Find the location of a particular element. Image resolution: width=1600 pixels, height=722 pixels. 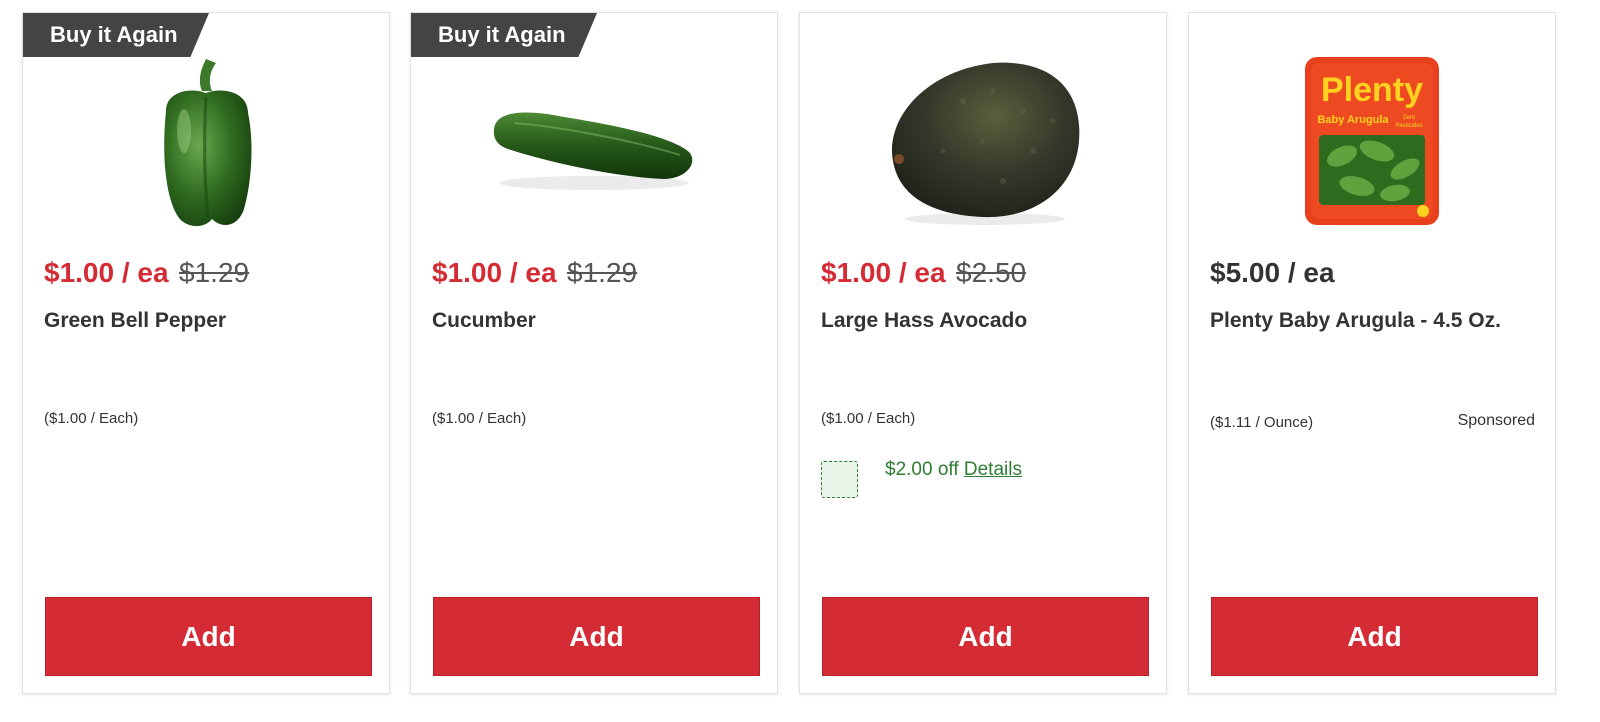

product-name: Large Hass Avocado is located at coordinates (924, 321).